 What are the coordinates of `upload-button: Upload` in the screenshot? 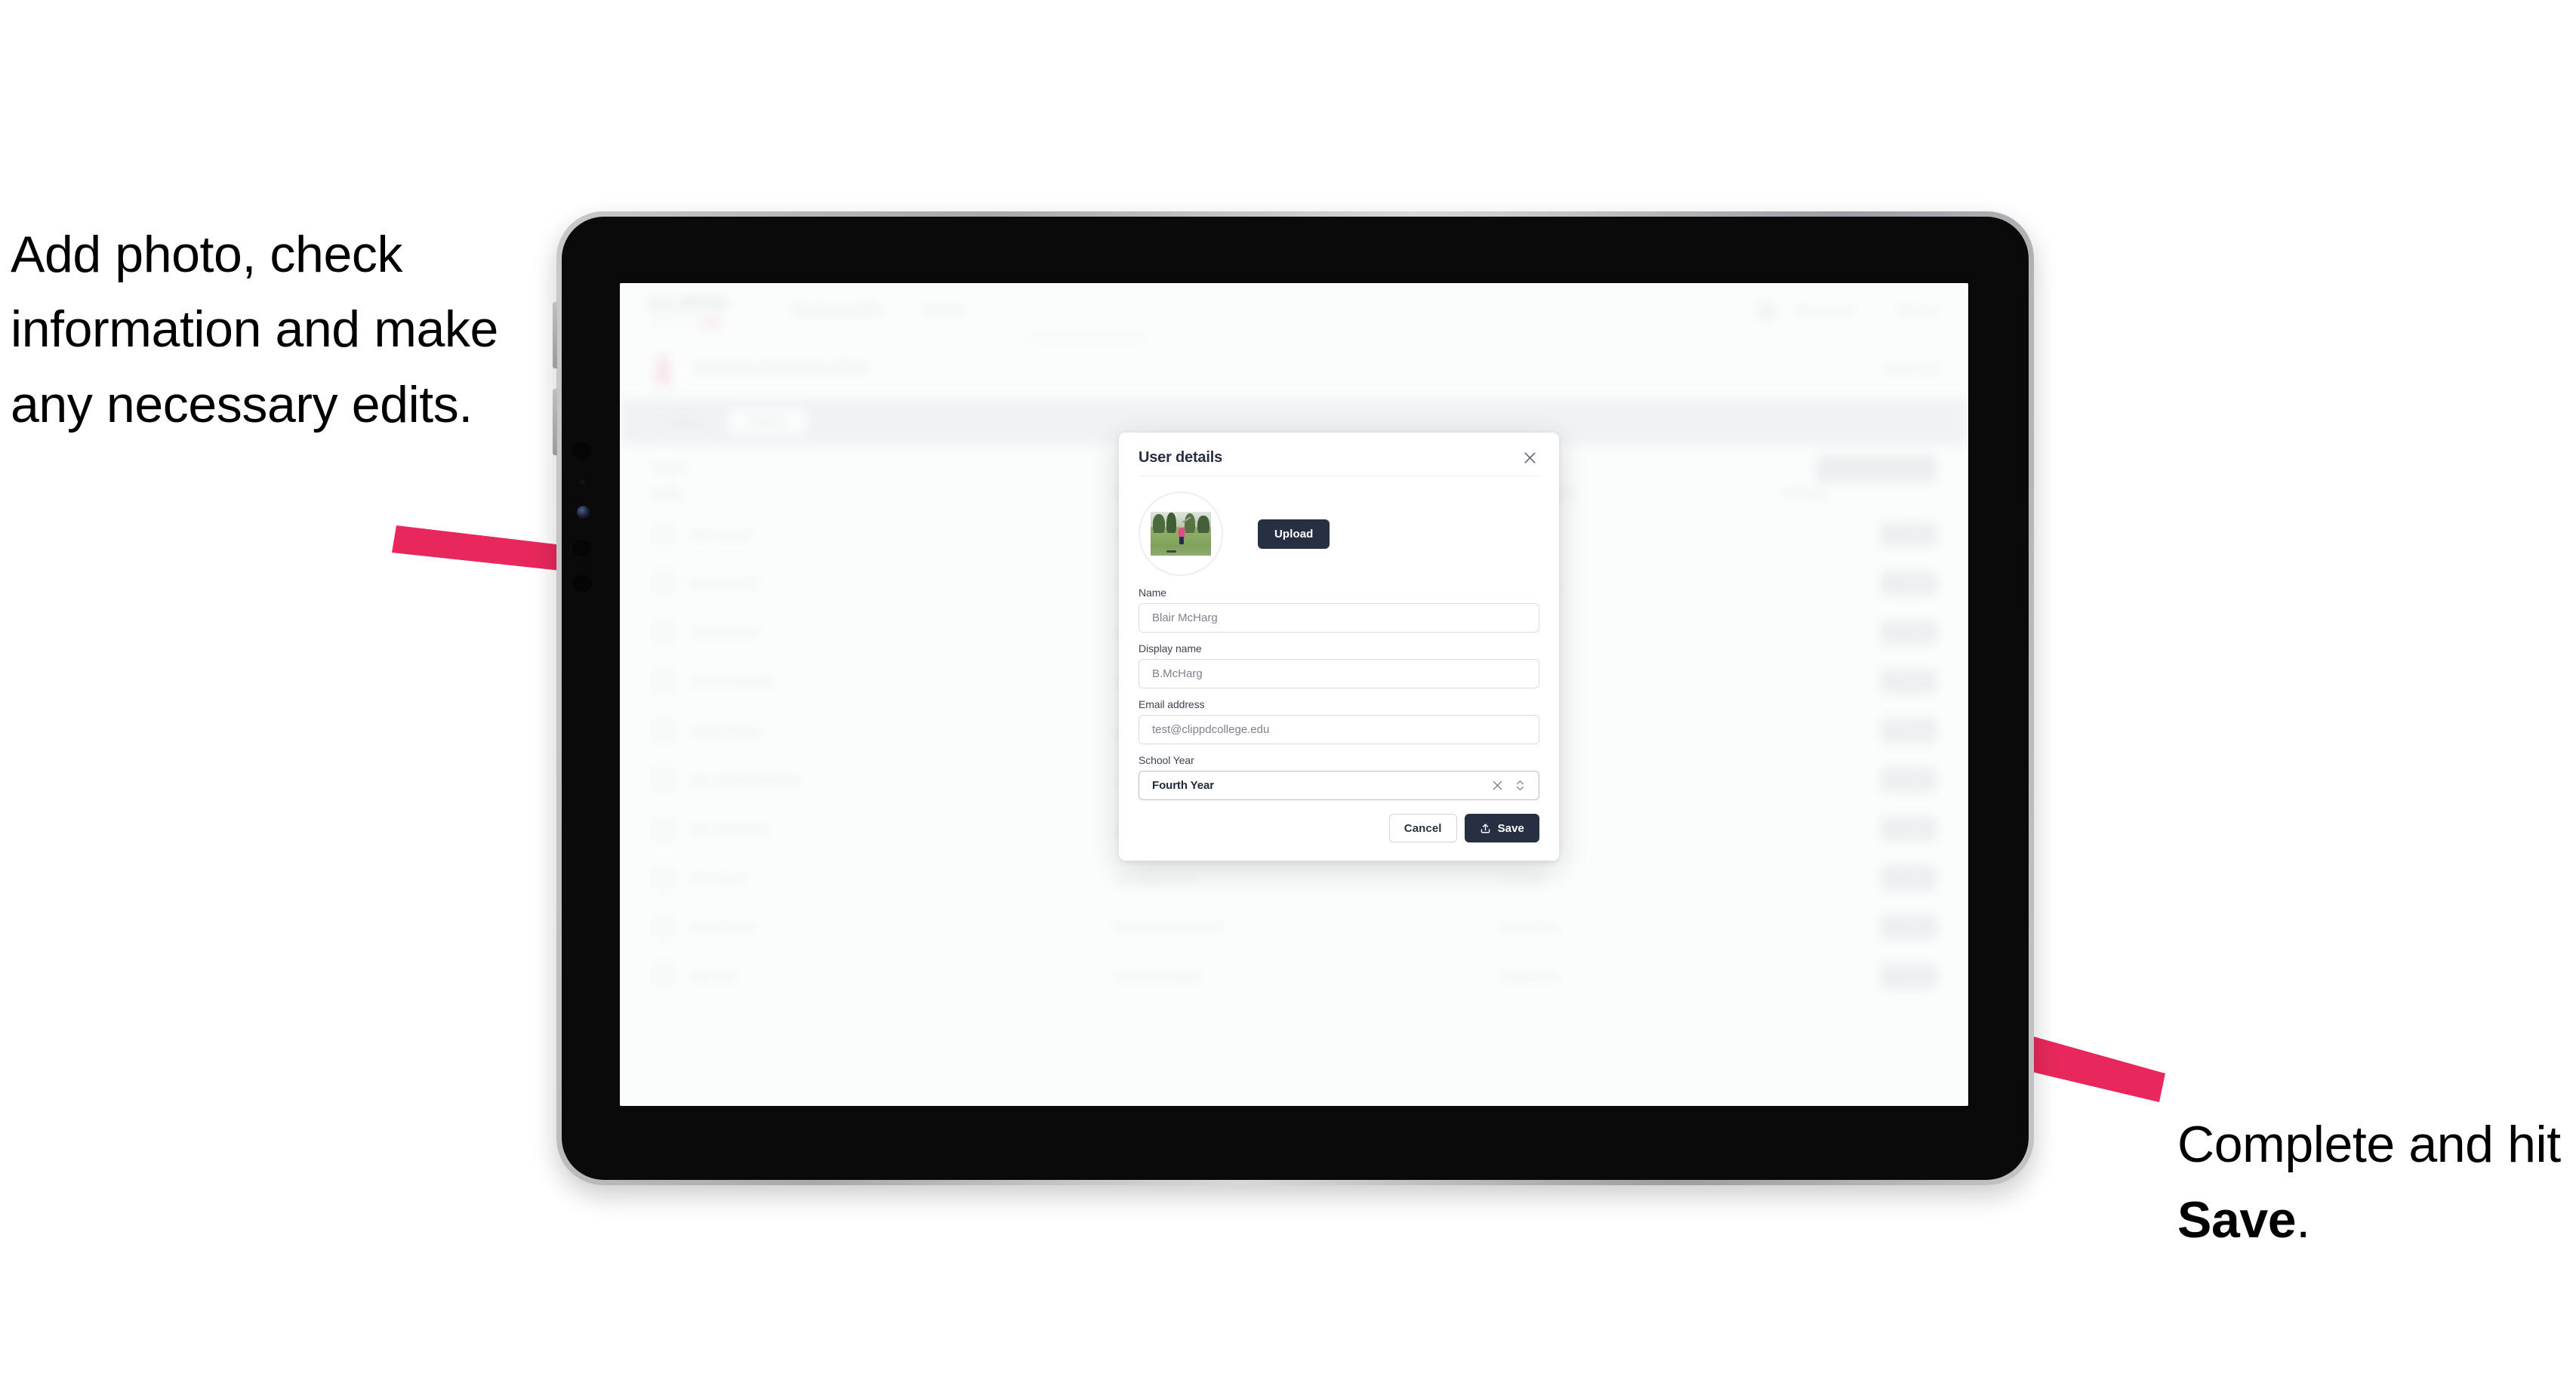 It's located at (1294, 534).